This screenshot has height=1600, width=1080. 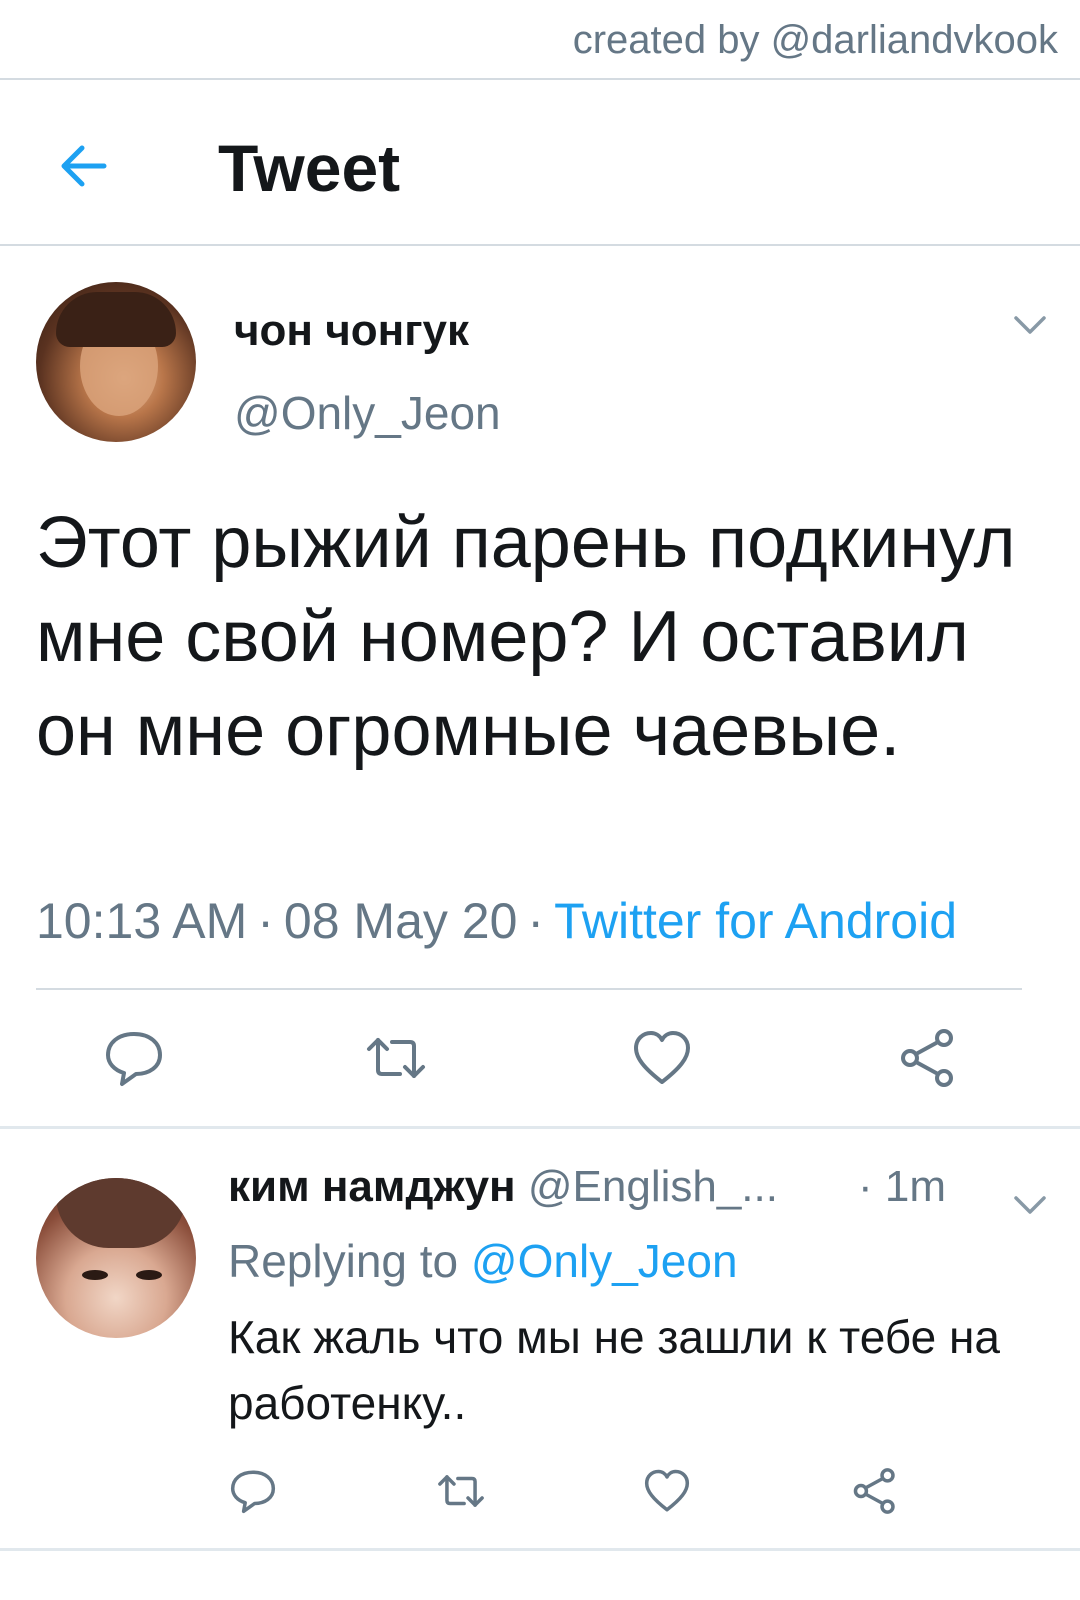 What do you see at coordinates (351, 331) in the screenshot?
I see `author-name: чон чонгук` at bounding box center [351, 331].